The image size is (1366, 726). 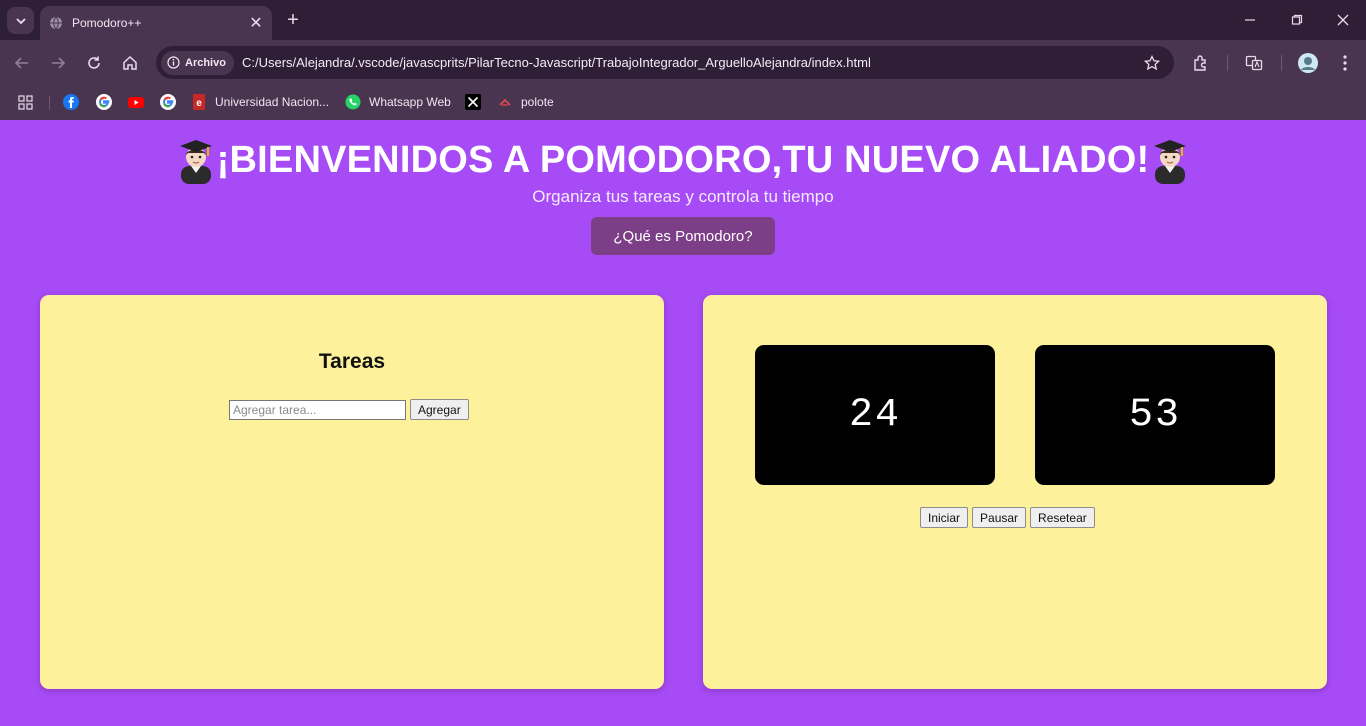 What do you see at coordinates (130, 63) in the screenshot?
I see `home-icon` at bounding box center [130, 63].